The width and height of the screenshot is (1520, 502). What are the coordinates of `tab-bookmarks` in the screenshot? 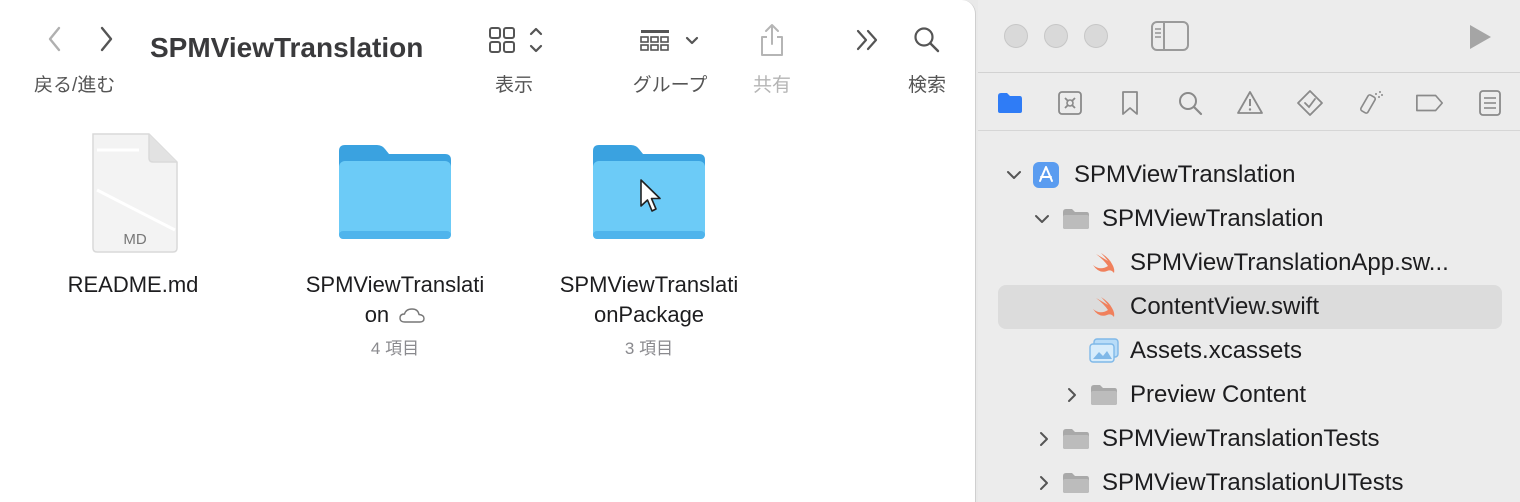 It's located at (1130, 103).